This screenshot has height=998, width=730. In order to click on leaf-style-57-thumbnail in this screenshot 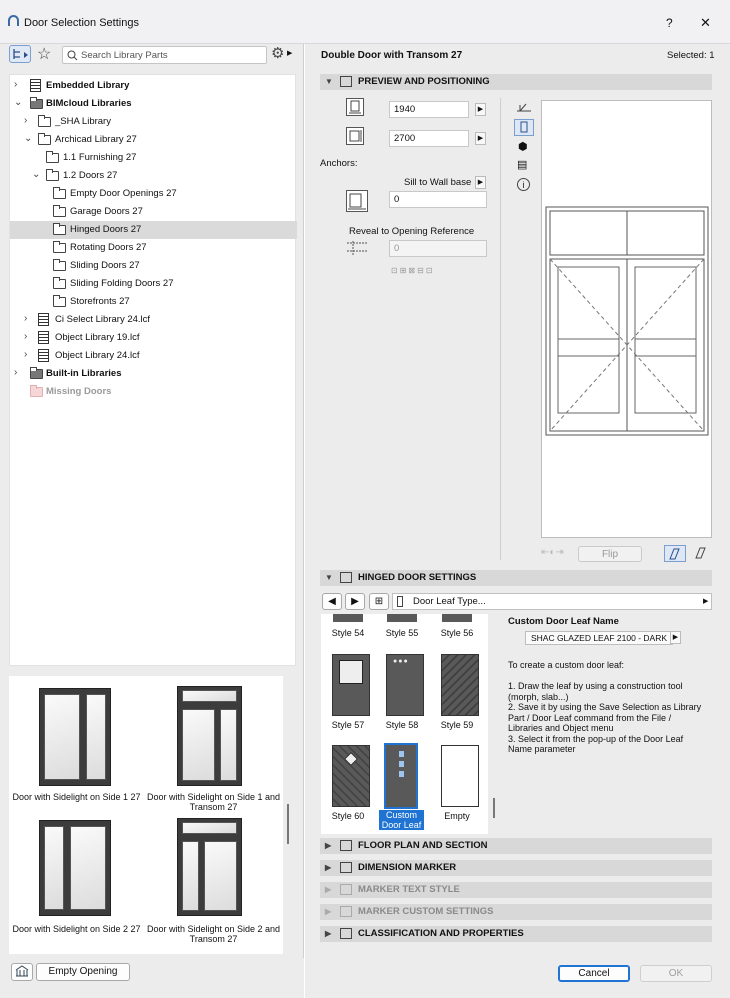, I will do `click(351, 685)`.